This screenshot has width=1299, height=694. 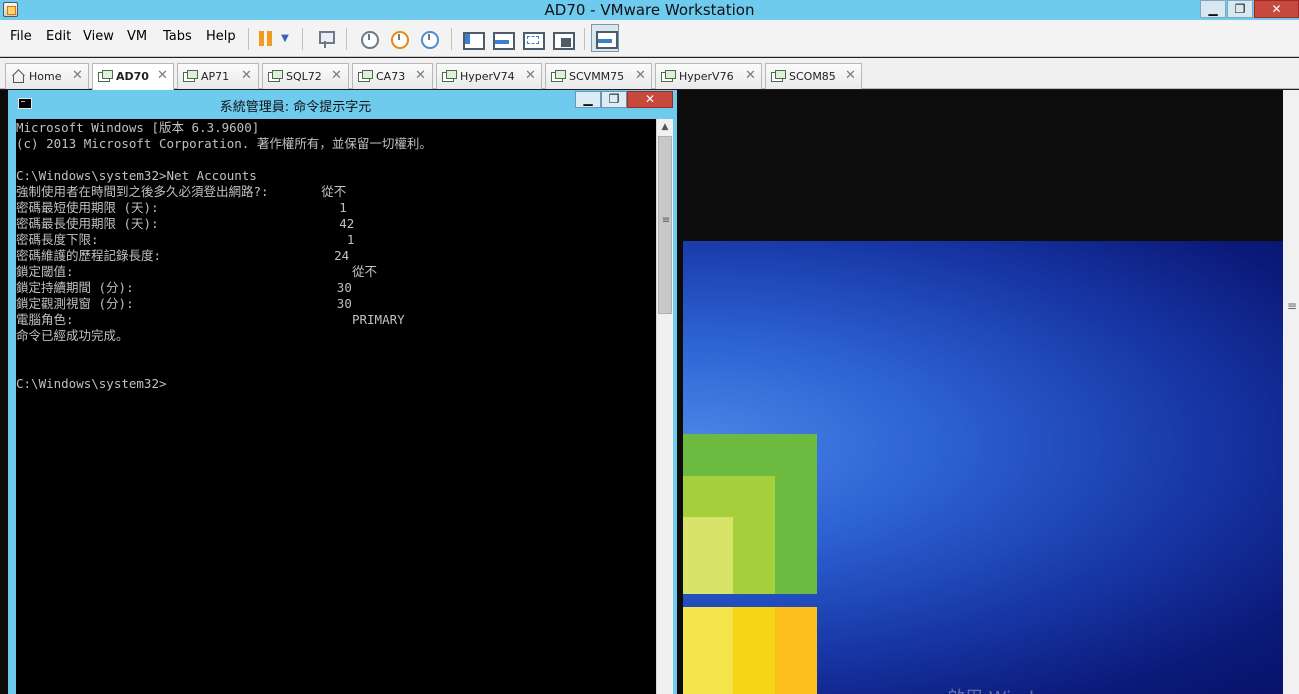 I want to click on maximize-button: ❐, so click(x=1240, y=9).